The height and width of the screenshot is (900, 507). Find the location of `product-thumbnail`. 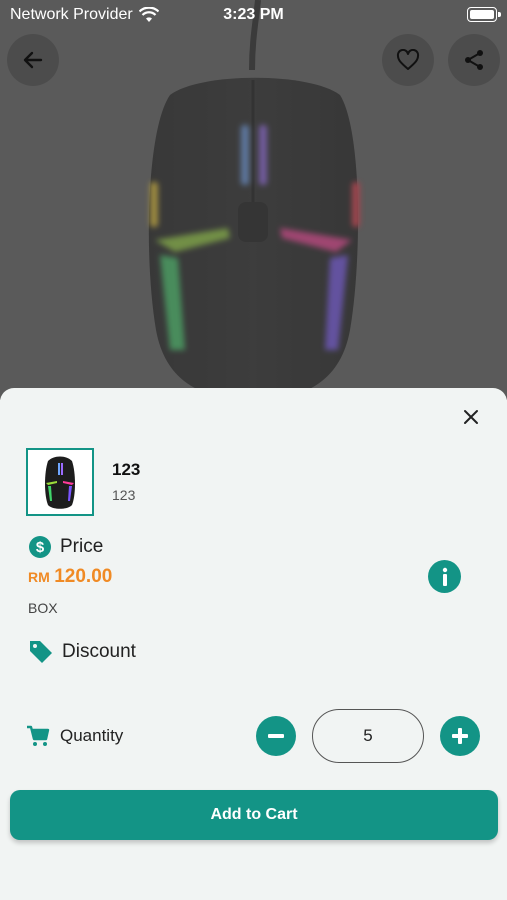

product-thumbnail is located at coordinates (60, 482).